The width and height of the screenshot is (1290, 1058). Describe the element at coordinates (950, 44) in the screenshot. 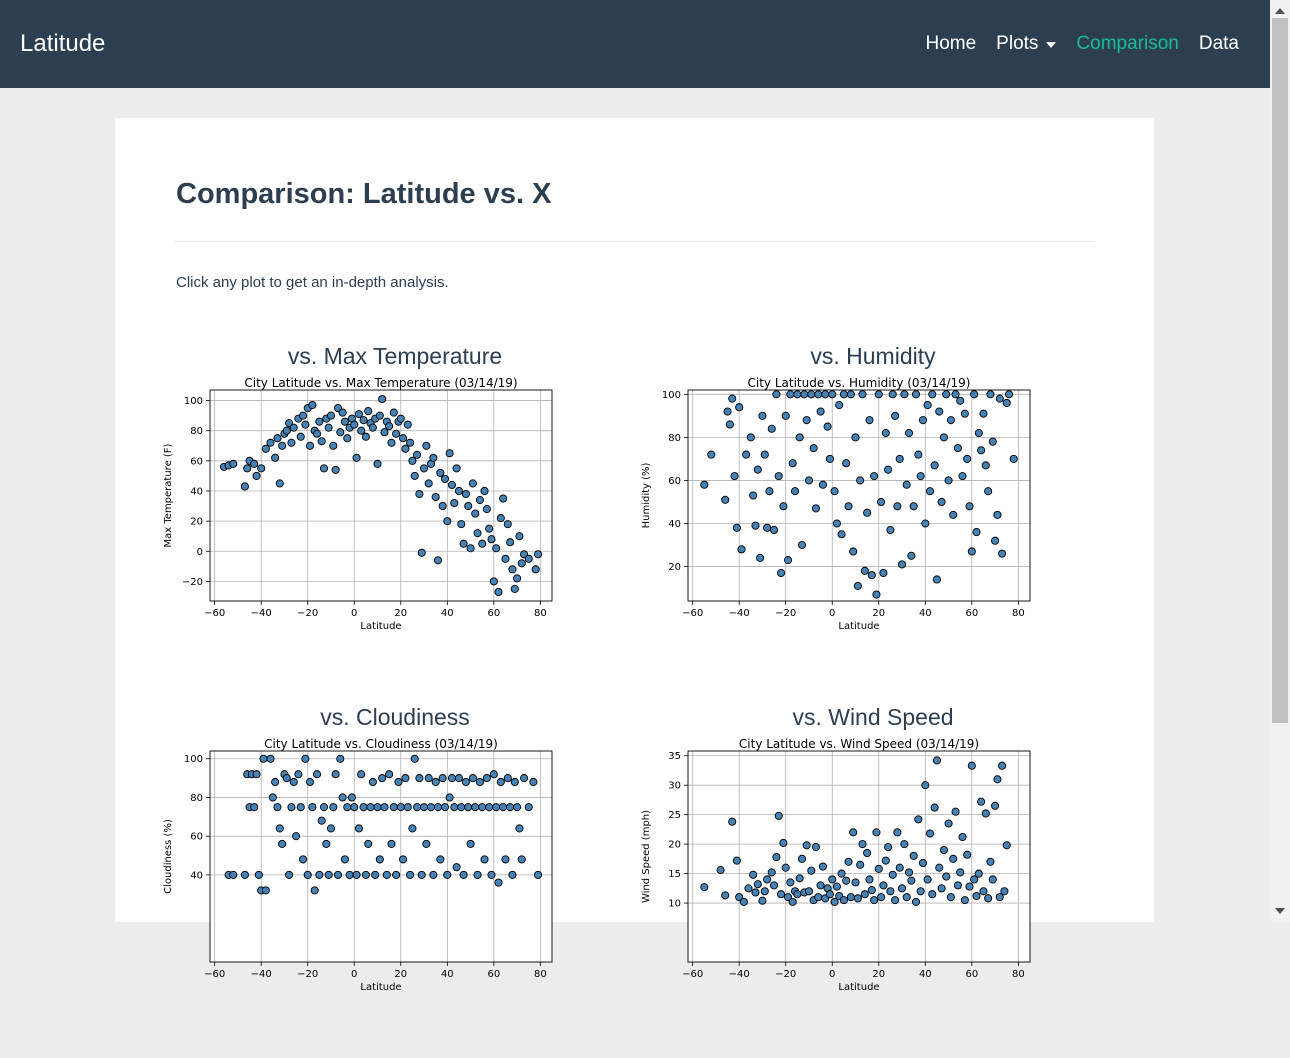

I see `nav-link-home: Home` at that location.